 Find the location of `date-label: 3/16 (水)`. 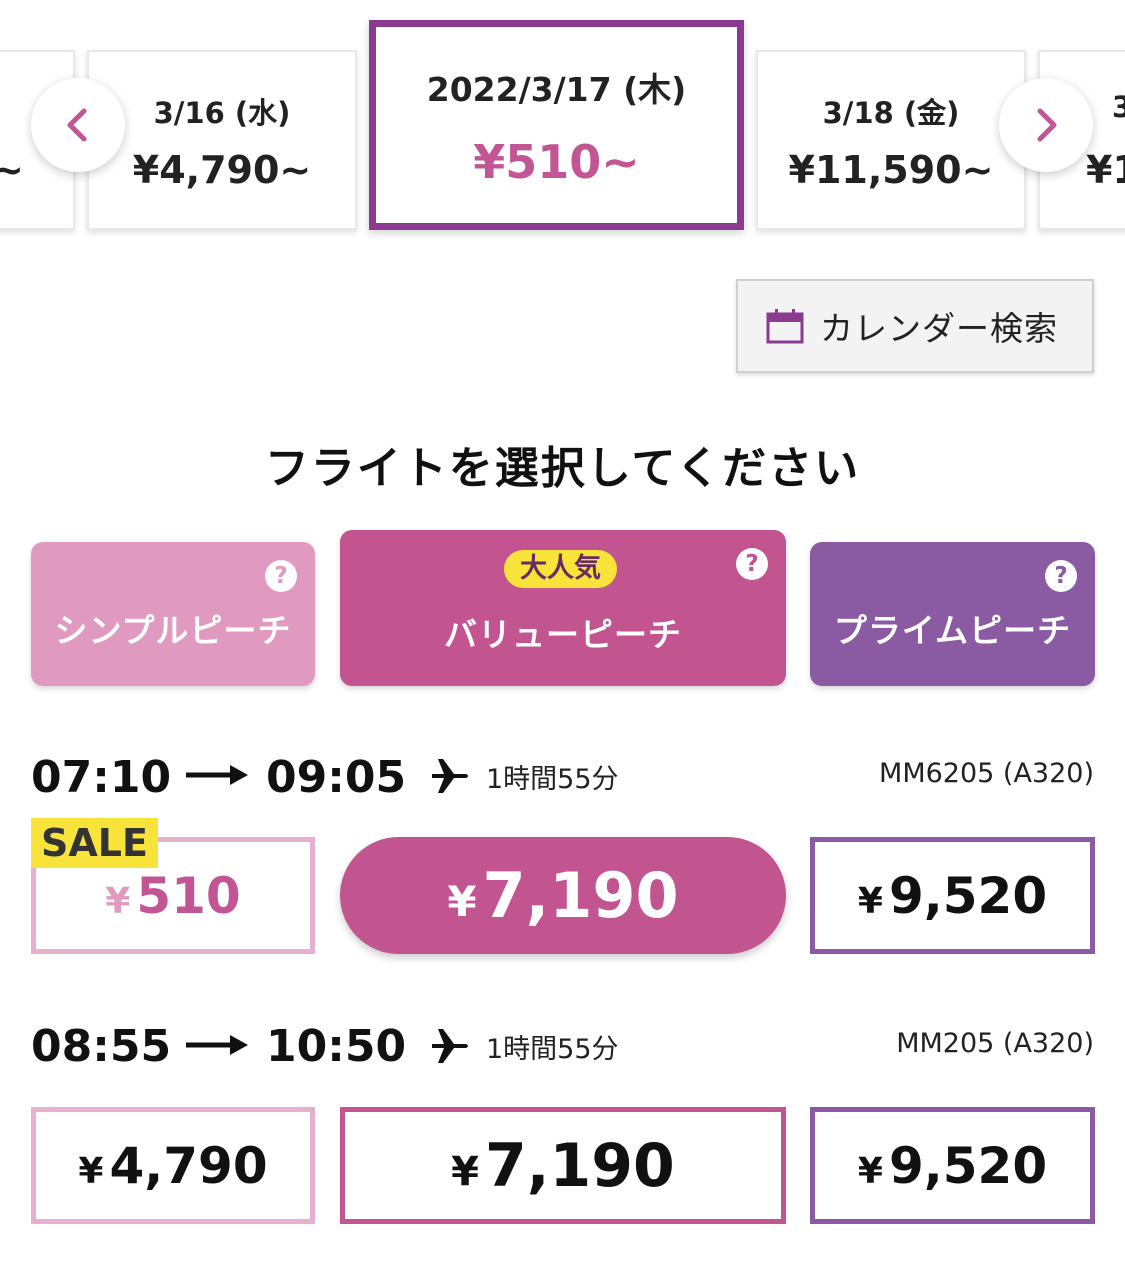

date-label: 3/16 (水) is located at coordinates (222, 113).